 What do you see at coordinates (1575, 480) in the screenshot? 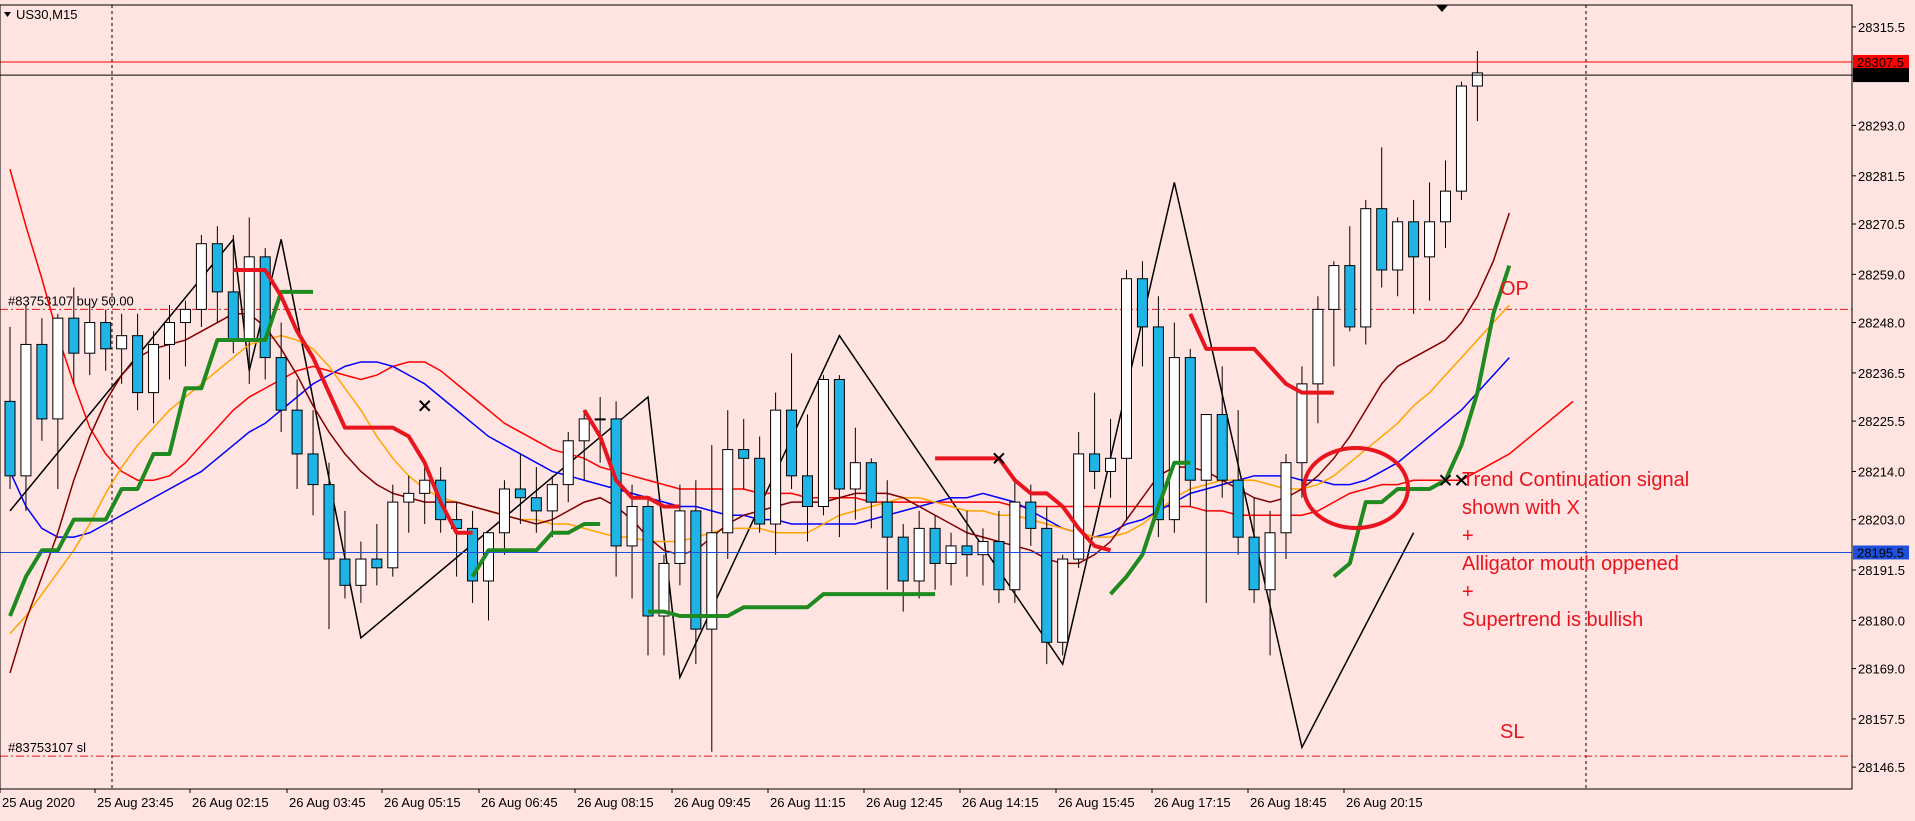
I see `signal-line-1: Trend Continuation signal` at bounding box center [1575, 480].